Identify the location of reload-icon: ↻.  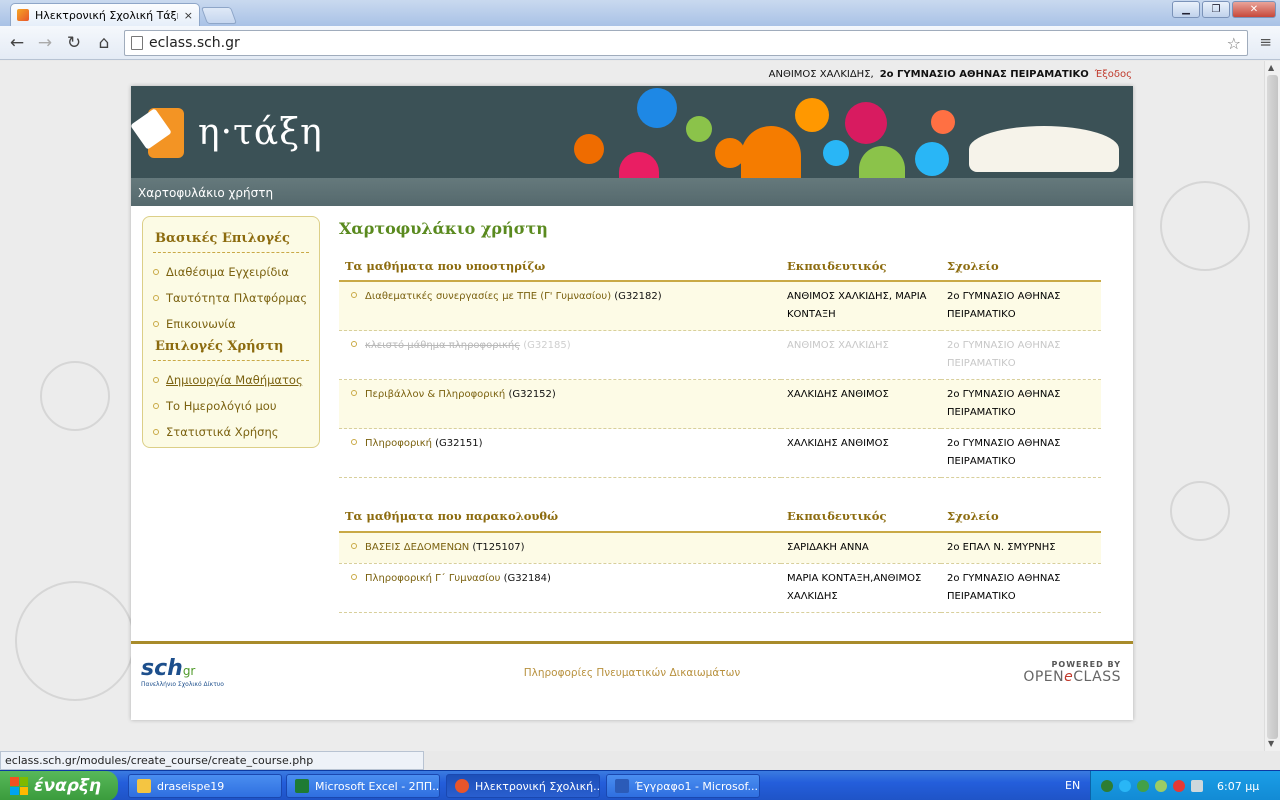
(74, 43).